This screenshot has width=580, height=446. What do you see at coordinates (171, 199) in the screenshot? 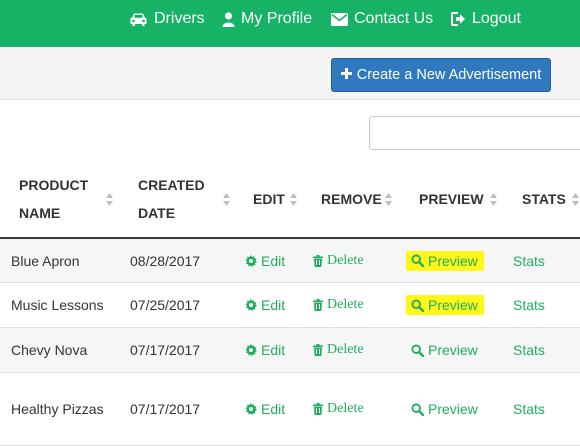
I see `th-created-date: CREATED DATE` at bounding box center [171, 199].